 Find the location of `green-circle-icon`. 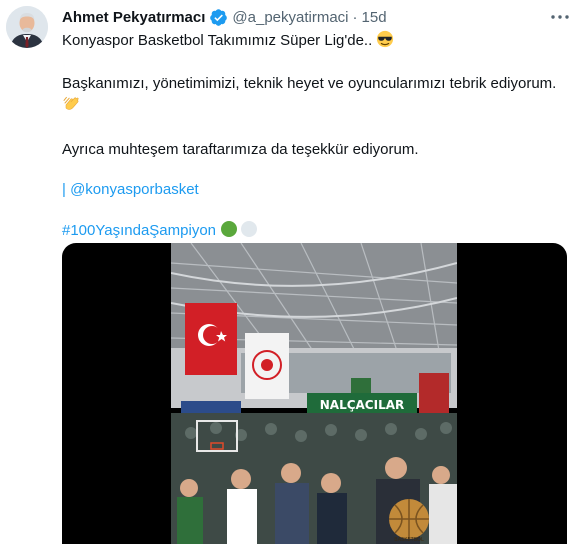

green-circle-icon is located at coordinates (229, 232).